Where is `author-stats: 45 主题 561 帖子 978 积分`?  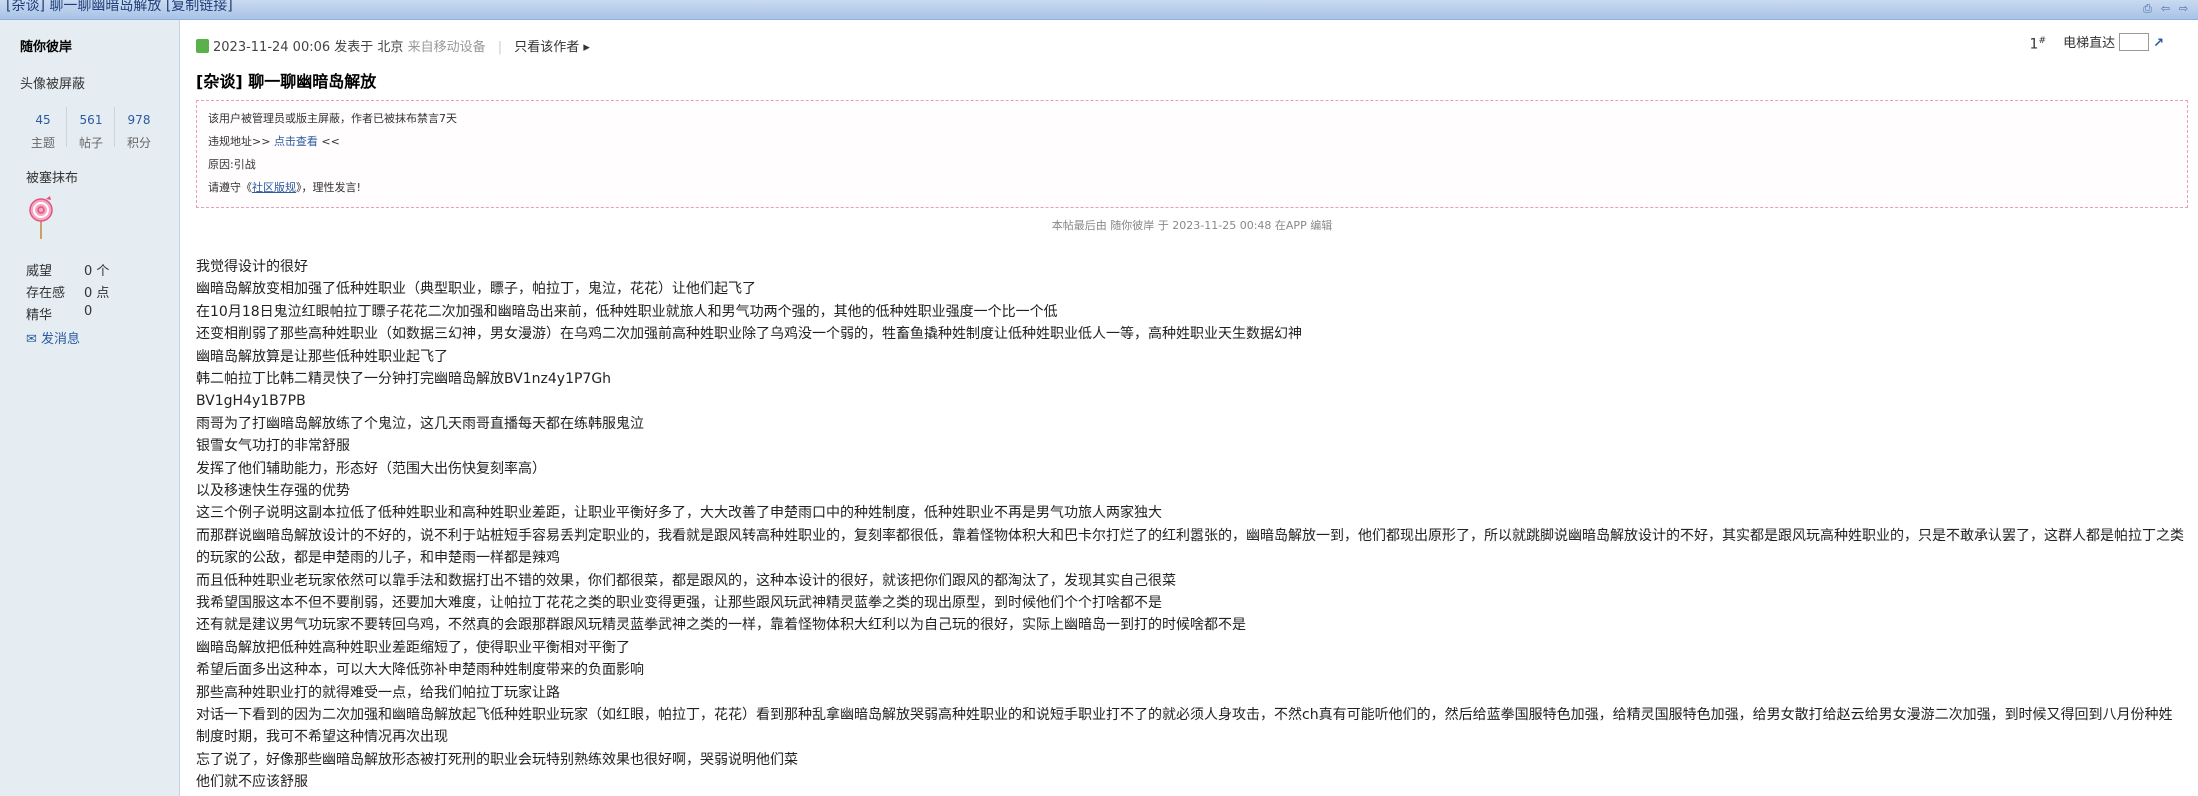 author-stats: 45 主题 561 帖子 978 积分 is located at coordinates (92, 136).